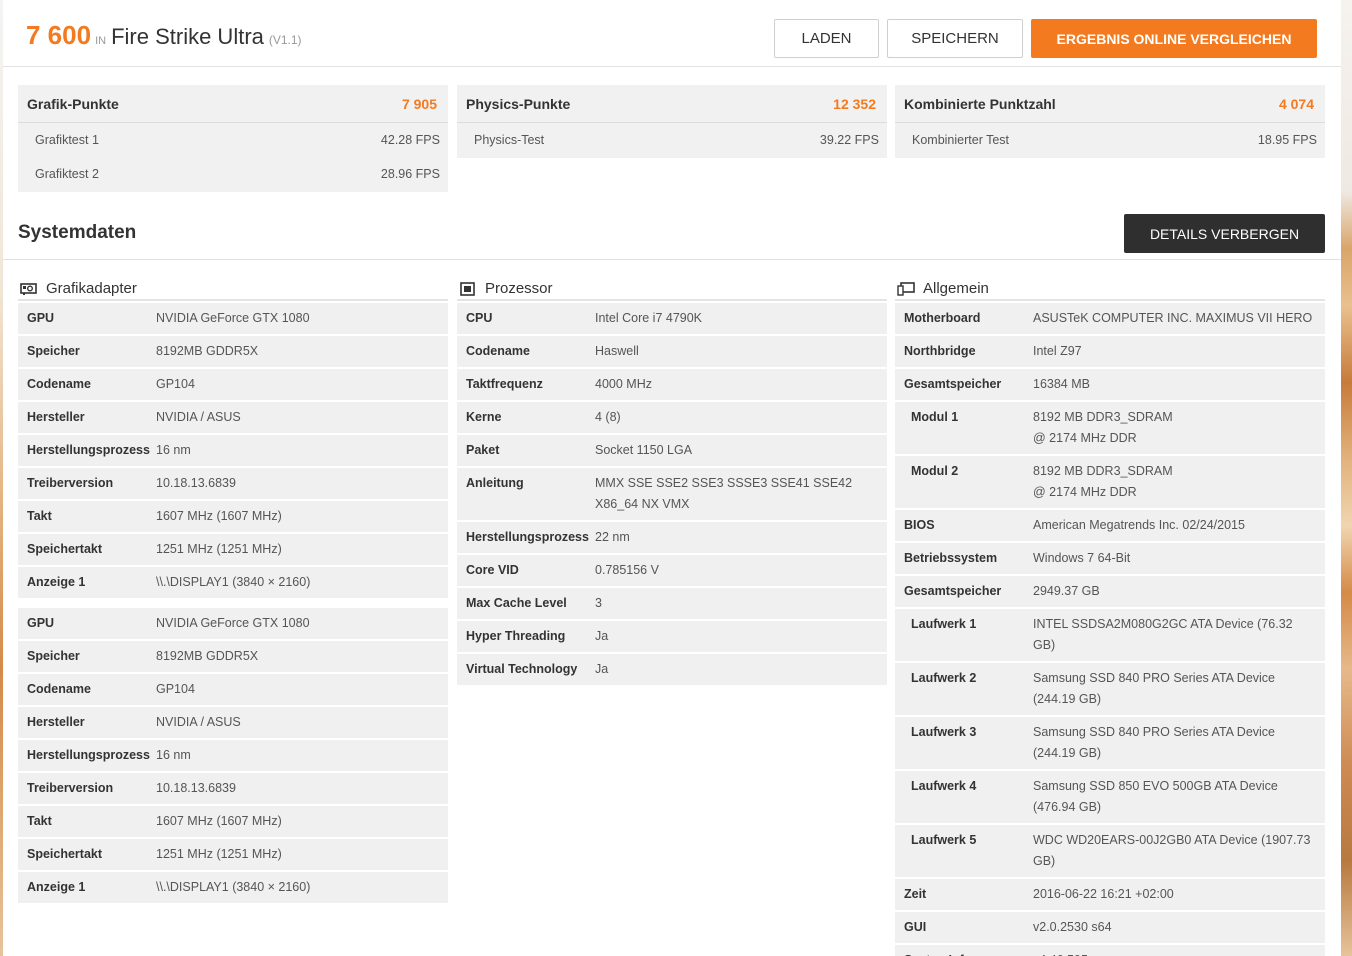 The width and height of the screenshot is (1352, 956). Describe the element at coordinates (627, 570) in the screenshot. I see `row-value: 0.785156 V` at that location.